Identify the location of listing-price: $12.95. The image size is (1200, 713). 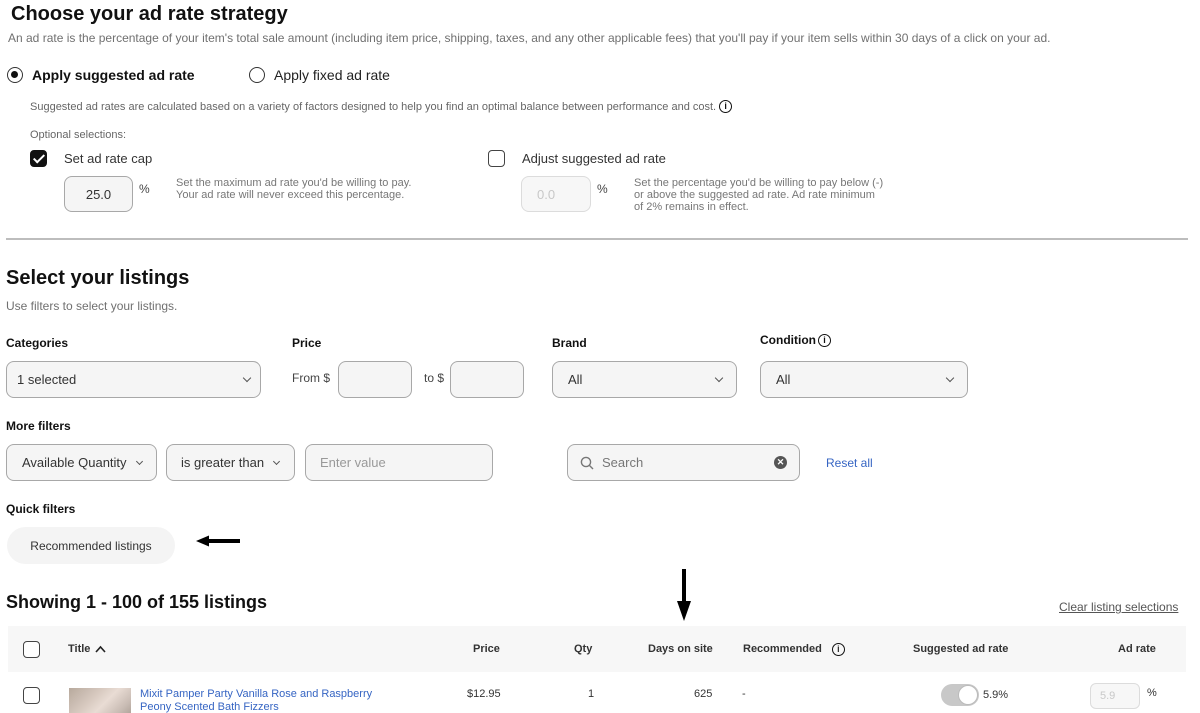
(484, 694).